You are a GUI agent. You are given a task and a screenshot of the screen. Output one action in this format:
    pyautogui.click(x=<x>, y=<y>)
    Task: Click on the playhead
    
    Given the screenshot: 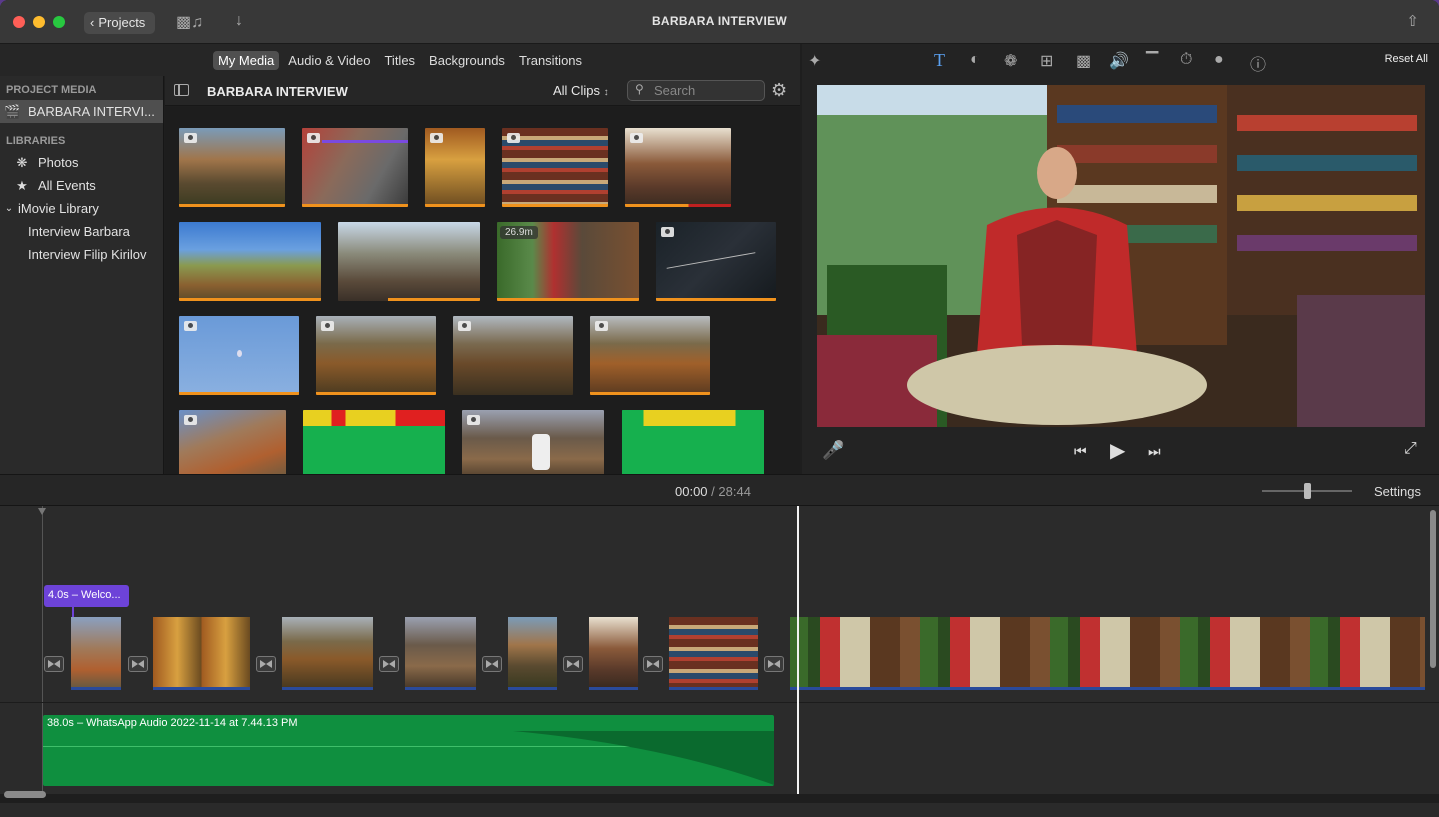 What is the action you would take?
    pyautogui.click(x=798, y=650)
    